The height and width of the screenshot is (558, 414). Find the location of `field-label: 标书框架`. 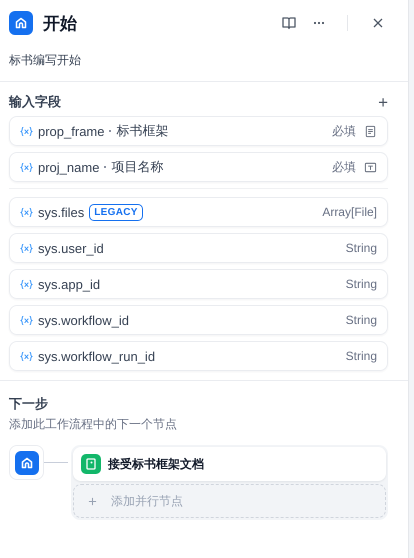

field-label: 标书框架 is located at coordinates (142, 131).